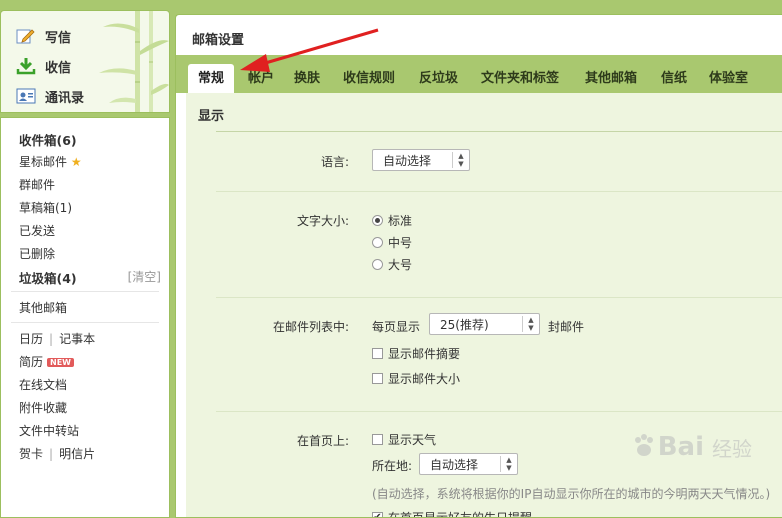 The height and width of the screenshot is (518, 782). What do you see at coordinates (400, 265) in the screenshot?
I see `font-size-large-label: 大号` at bounding box center [400, 265].